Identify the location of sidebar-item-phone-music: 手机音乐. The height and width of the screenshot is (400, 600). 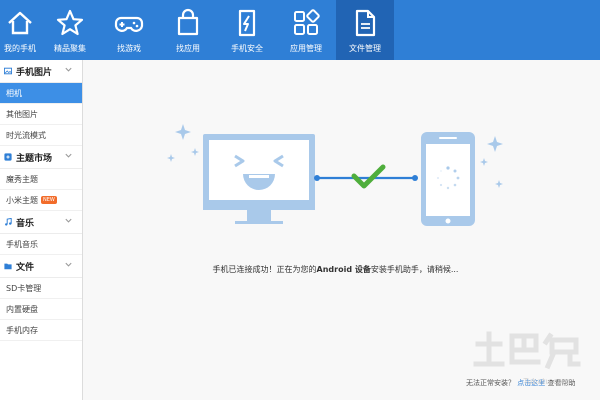
(41, 244).